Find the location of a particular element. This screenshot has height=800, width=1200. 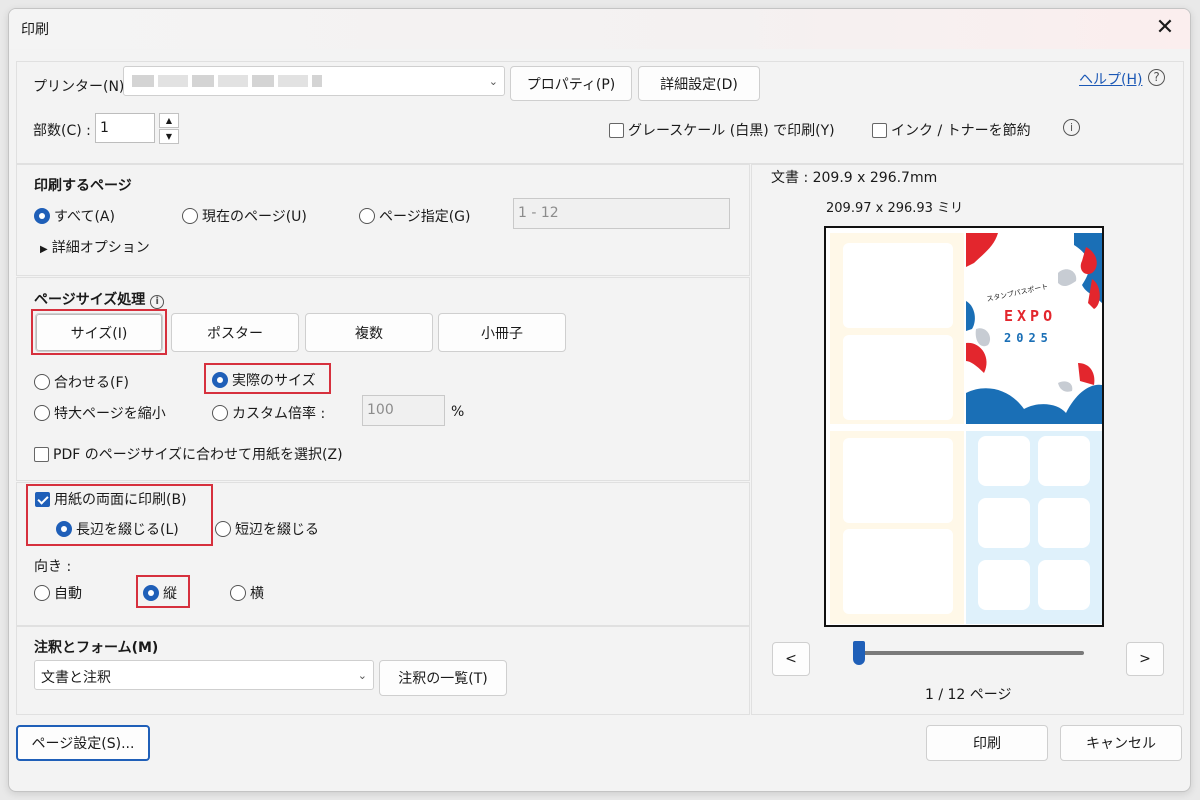

page-slider-track is located at coordinates (970, 653).